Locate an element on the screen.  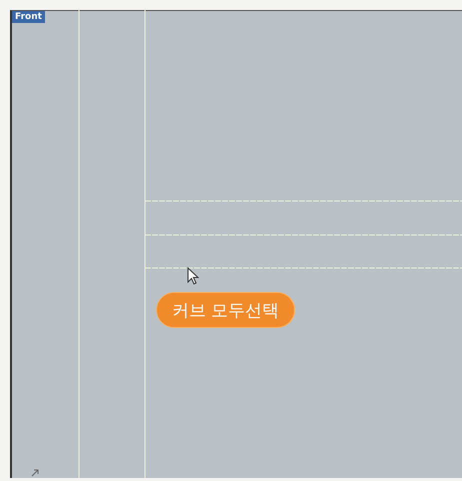
callout-label: 커브 모두선택 is located at coordinates (225, 310).